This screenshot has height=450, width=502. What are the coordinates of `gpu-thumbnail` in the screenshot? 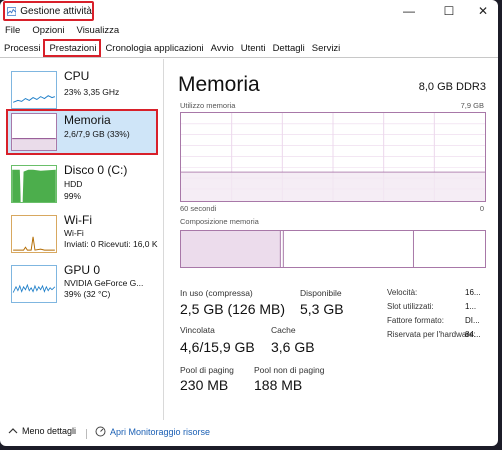 It's located at (34, 284).